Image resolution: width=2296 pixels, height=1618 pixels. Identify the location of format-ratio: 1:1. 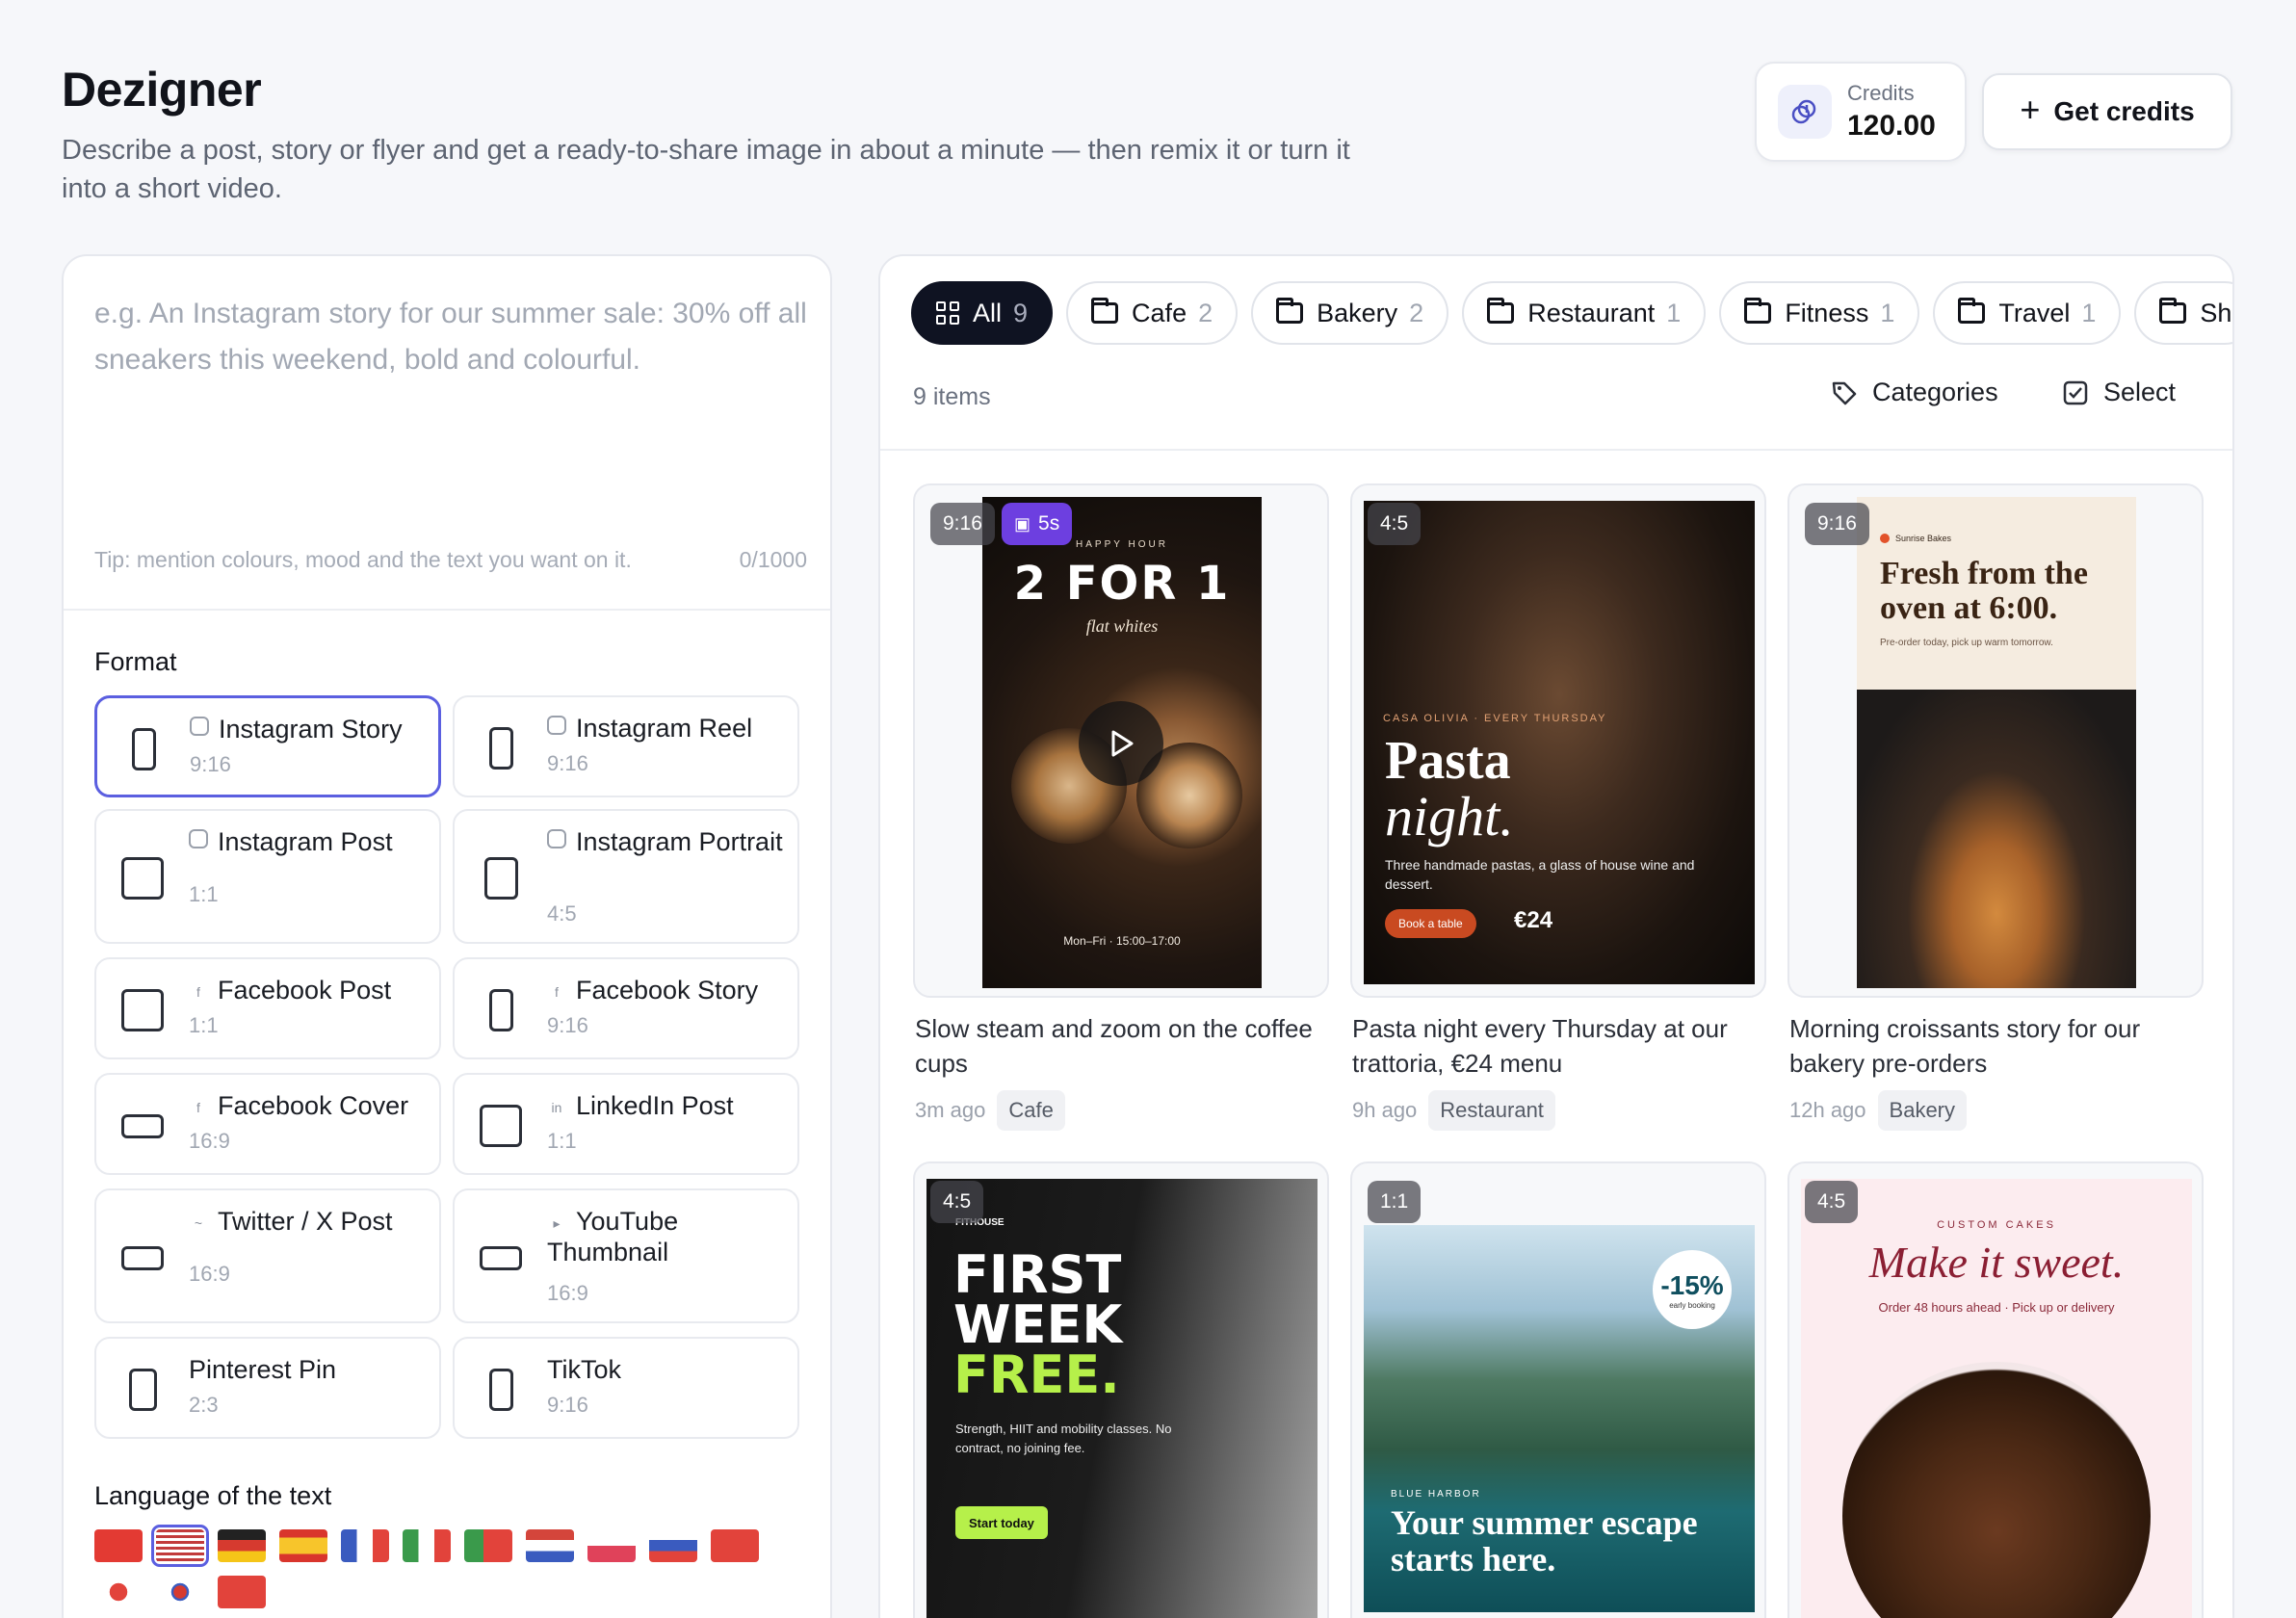
(204, 1025).